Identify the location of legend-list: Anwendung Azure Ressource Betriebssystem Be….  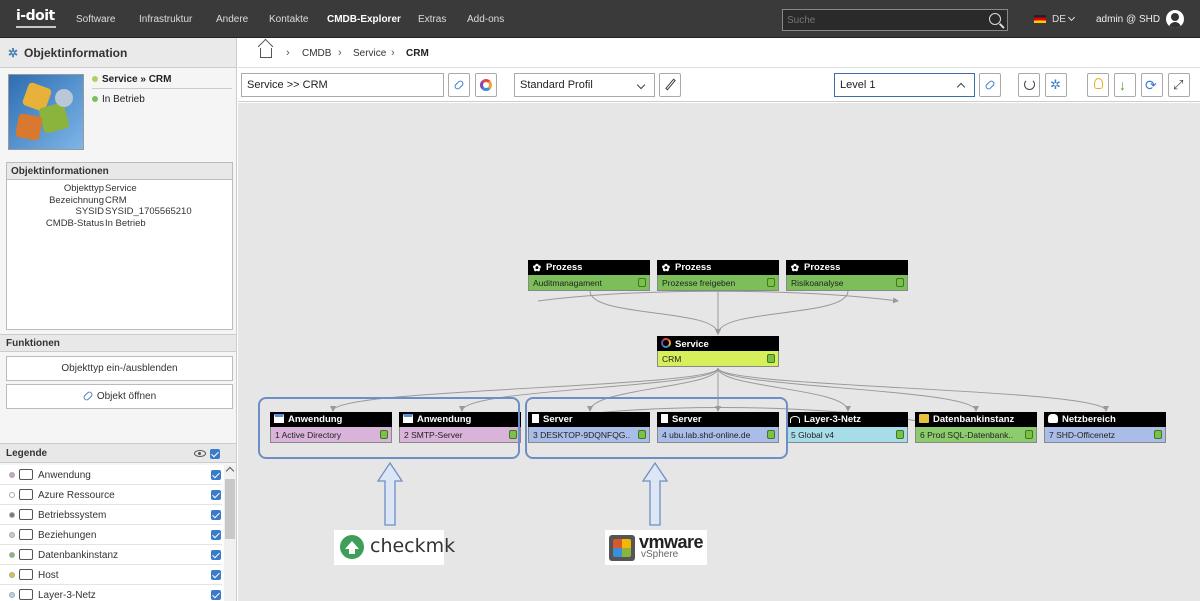
(118, 533).